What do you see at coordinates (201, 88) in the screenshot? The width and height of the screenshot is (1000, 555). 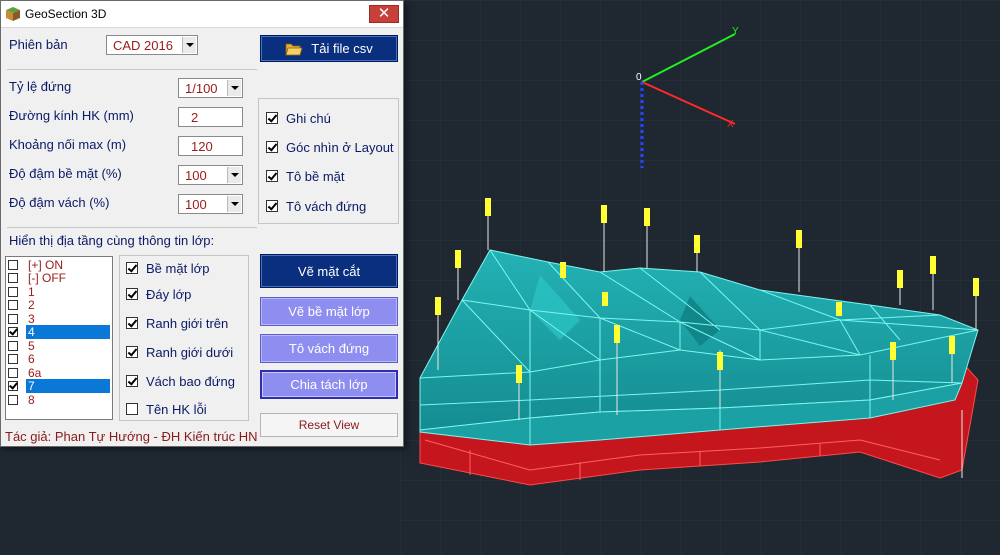 I see `vertical-scale-value: 1/100` at bounding box center [201, 88].